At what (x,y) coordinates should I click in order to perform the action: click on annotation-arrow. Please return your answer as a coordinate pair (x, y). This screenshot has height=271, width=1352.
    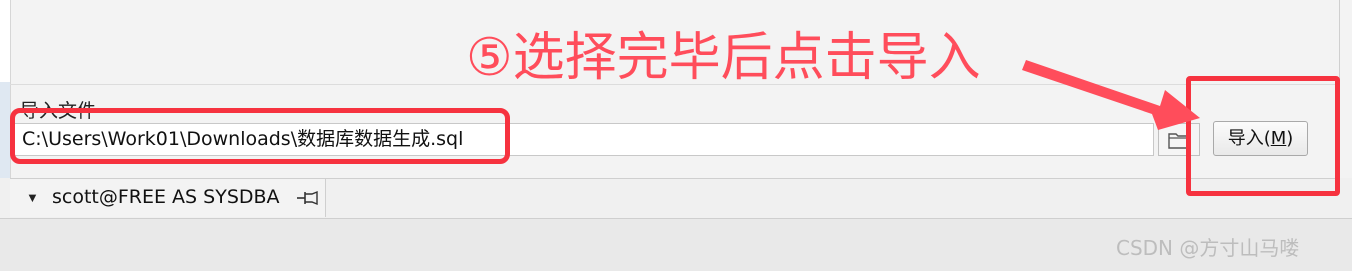
    Looking at the image, I should click on (1111, 95).